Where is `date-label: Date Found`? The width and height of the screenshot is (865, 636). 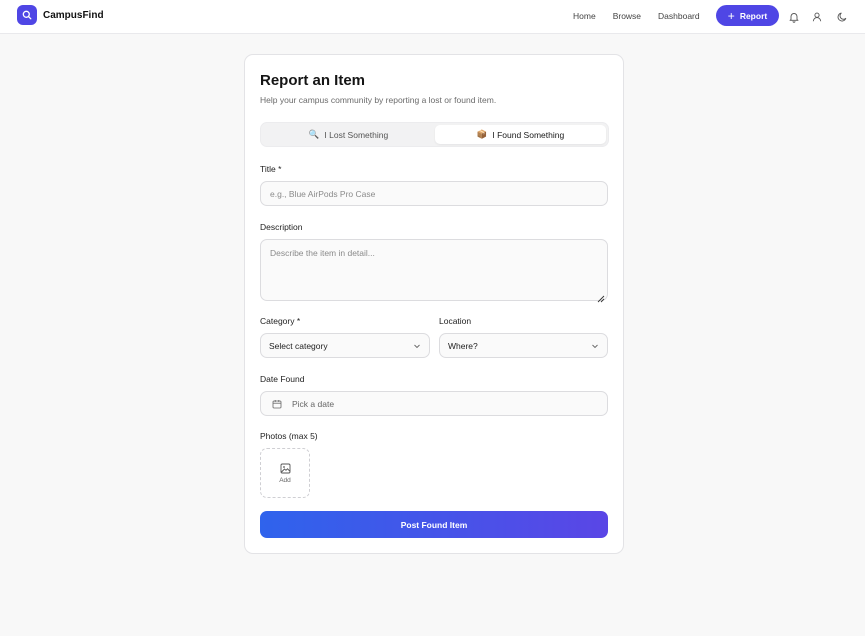
date-label: Date Found is located at coordinates (282, 379).